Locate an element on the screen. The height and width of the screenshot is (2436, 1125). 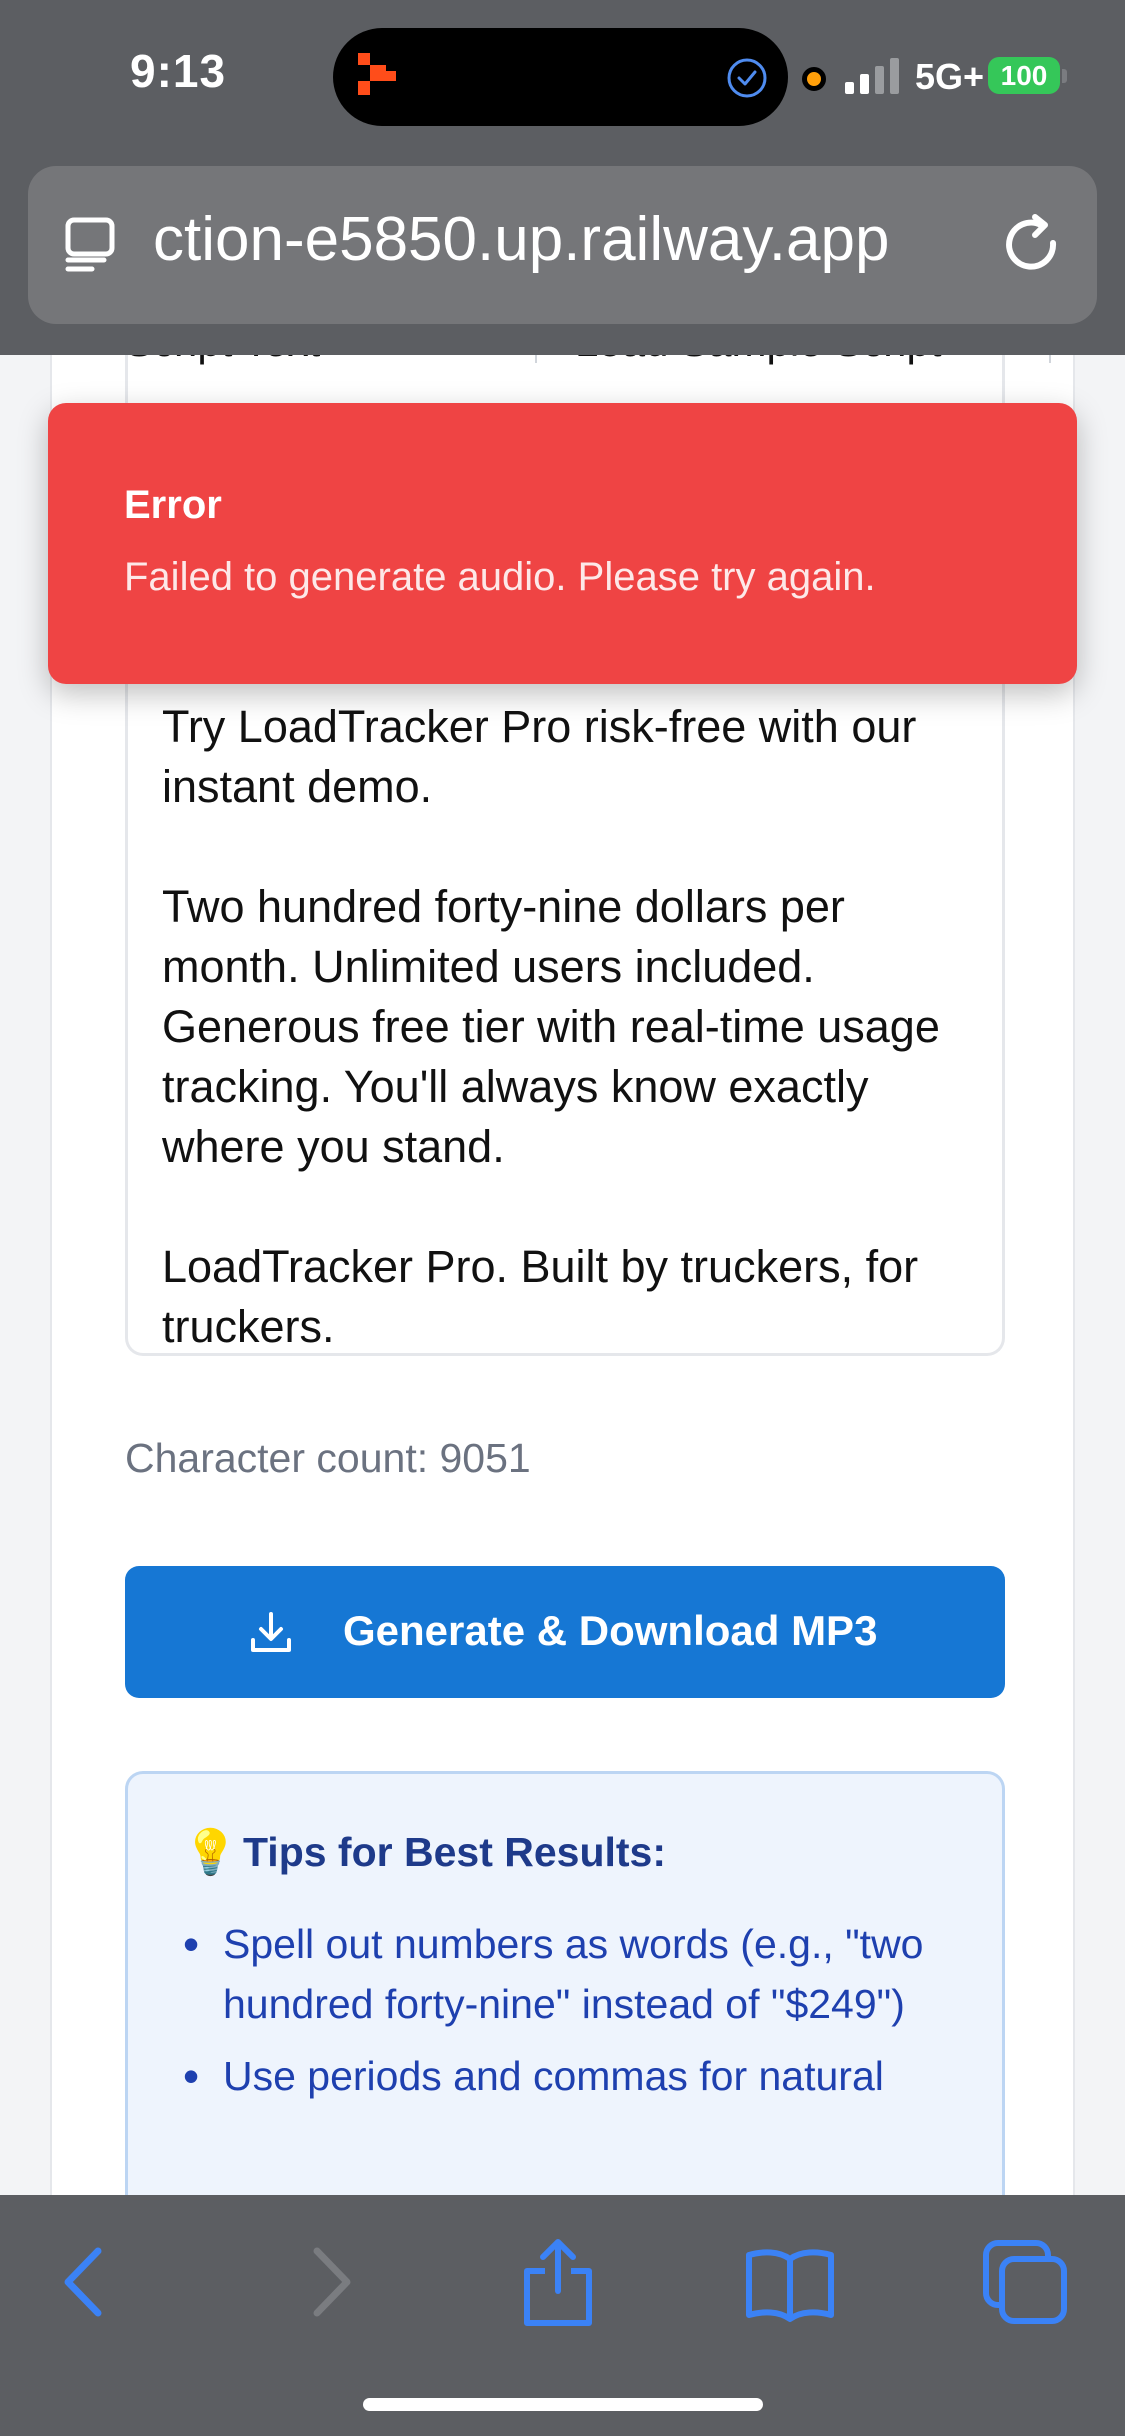
cellular-signal-icon is located at coordinates (872, 76).